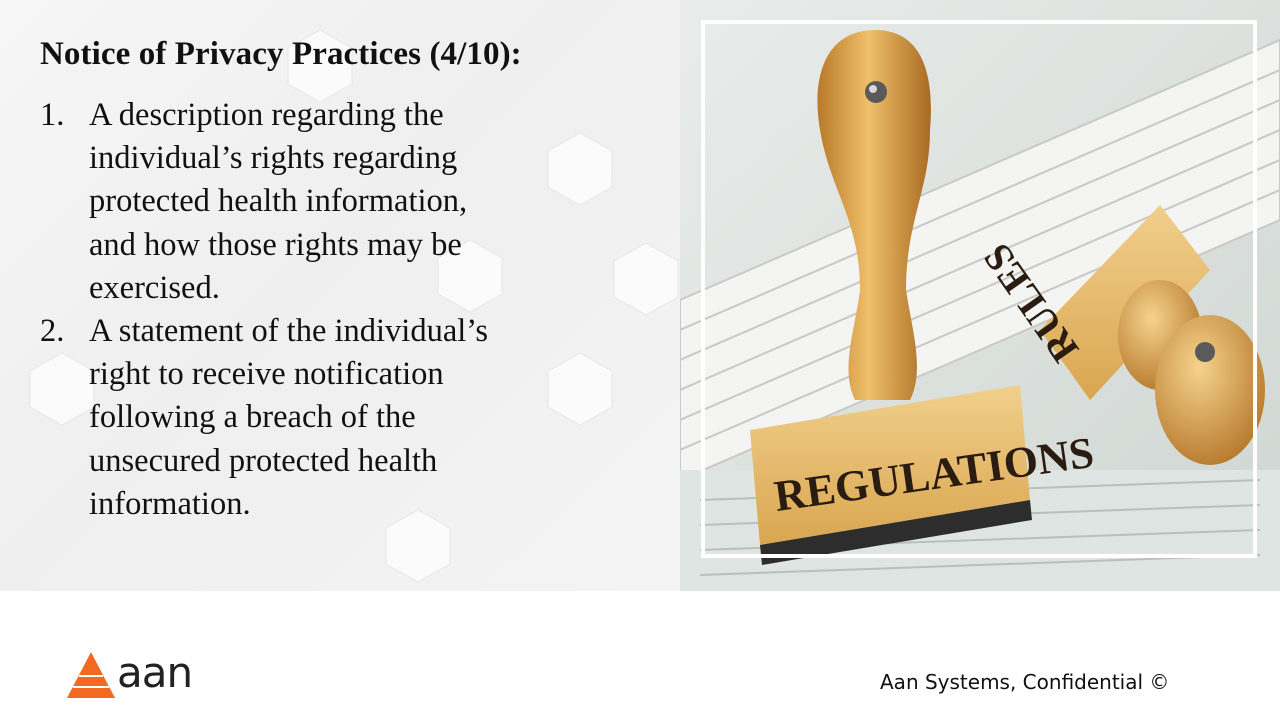 Image resolution: width=1280 pixels, height=720 pixels. I want to click on slide-title: Notice of Privacy Practices (4/10):, so click(281, 54).